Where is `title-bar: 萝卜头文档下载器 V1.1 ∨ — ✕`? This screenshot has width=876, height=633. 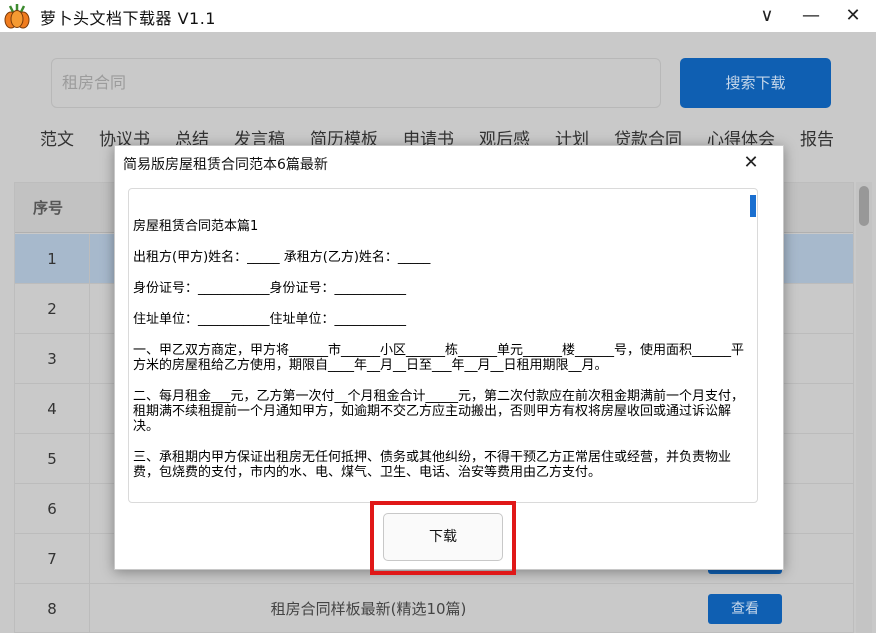 title-bar: 萝卜头文档下载器 V1.1 ∨ — ✕ is located at coordinates (438, 16).